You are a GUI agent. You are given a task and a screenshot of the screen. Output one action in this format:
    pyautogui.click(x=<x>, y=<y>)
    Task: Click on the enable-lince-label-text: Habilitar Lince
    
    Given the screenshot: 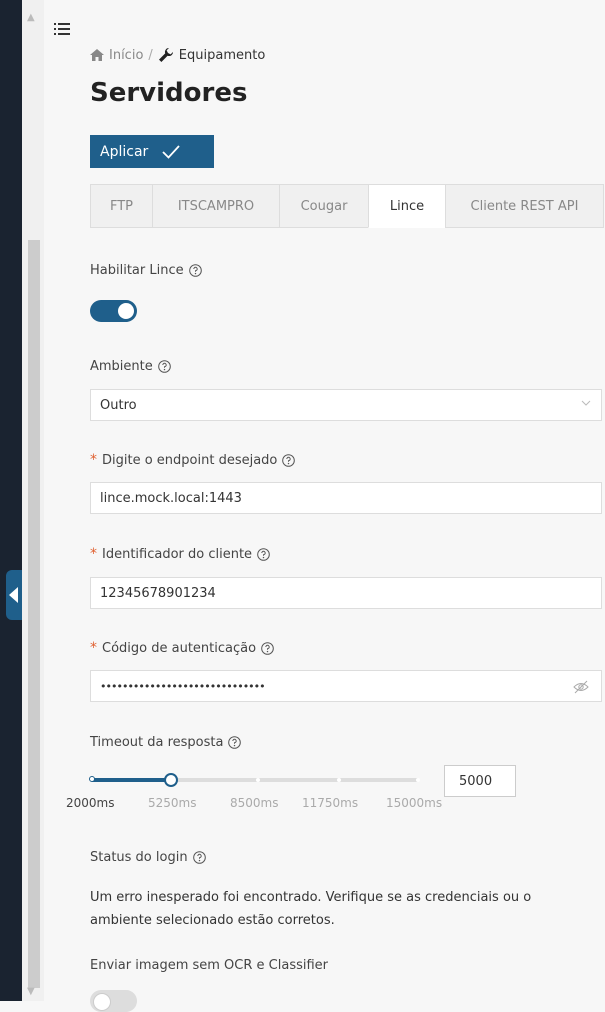 What is the action you would take?
    pyautogui.click(x=137, y=270)
    